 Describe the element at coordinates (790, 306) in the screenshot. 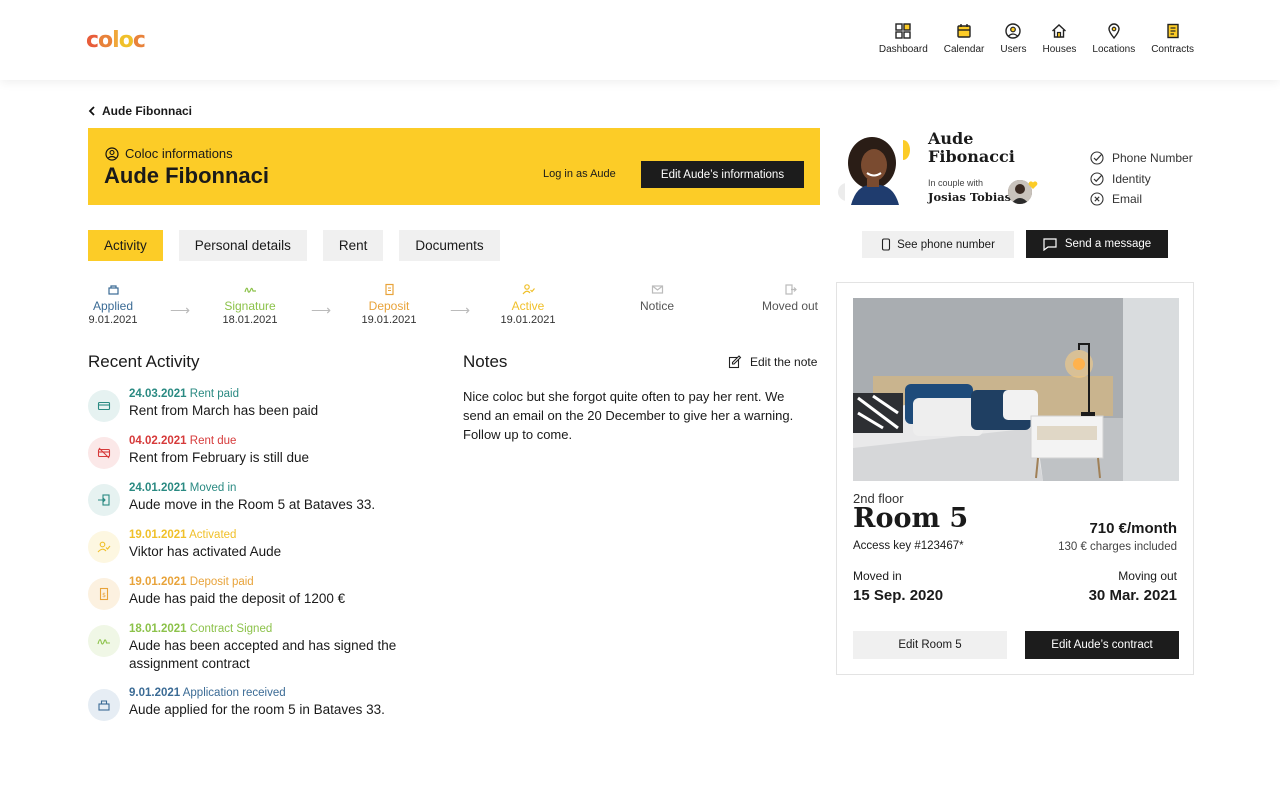

I see `step-moved-out-label: Moved out` at that location.